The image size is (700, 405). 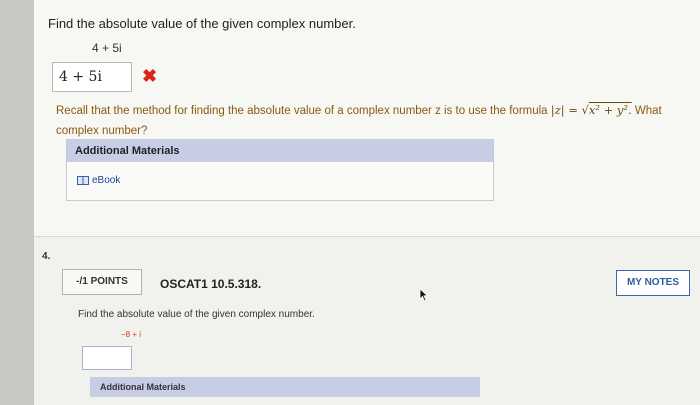 What do you see at coordinates (280, 170) in the screenshot?
I see `additional-materials-panel: Additional Materials eBook` at bounding box center [280, 170].